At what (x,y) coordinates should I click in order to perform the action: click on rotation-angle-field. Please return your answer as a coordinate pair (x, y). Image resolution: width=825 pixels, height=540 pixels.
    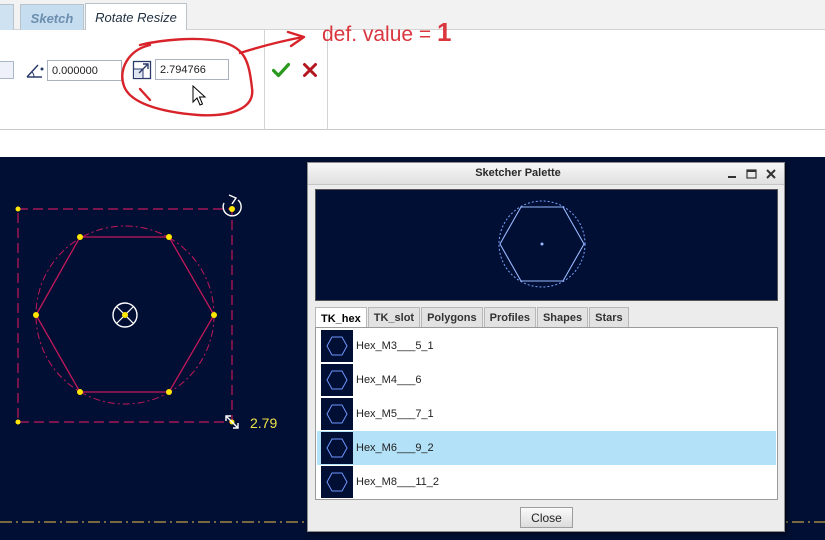
    Looking at the image, I should click on (84, 70).